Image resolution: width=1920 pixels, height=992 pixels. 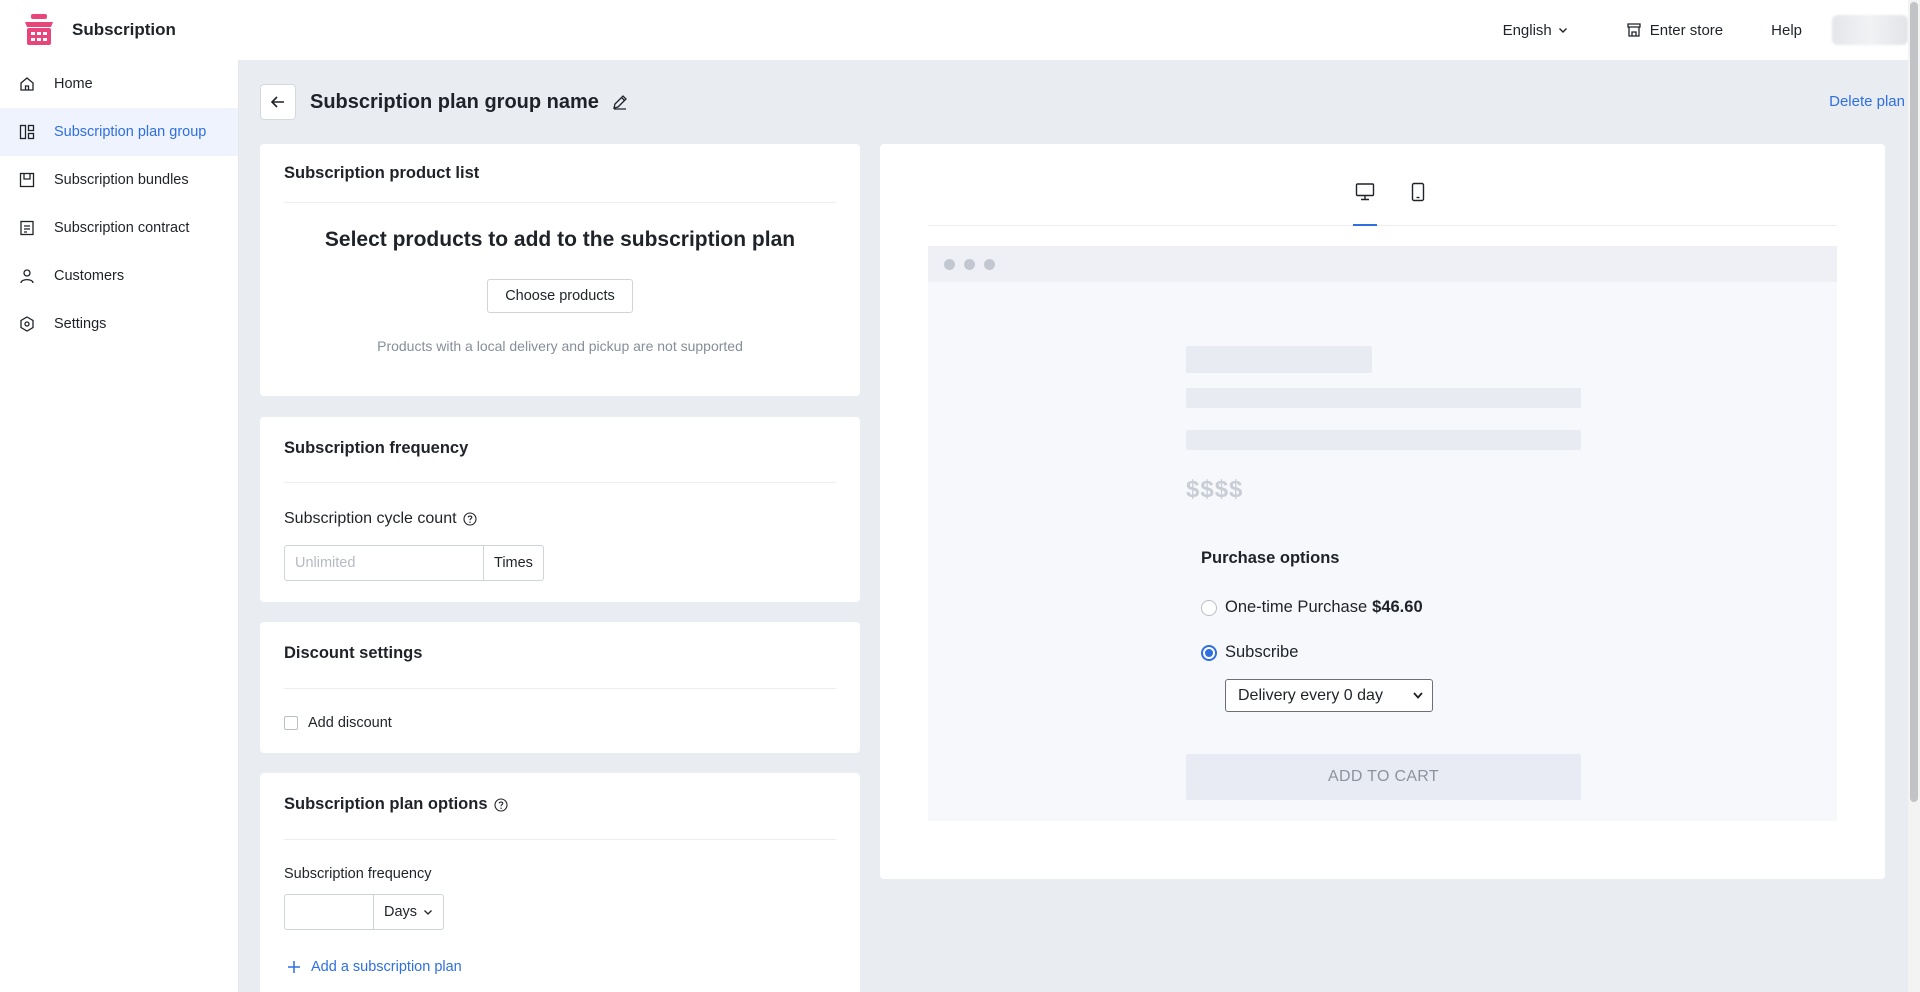 I want to click on card-title: Discount settings, so click(x=353, y=653).